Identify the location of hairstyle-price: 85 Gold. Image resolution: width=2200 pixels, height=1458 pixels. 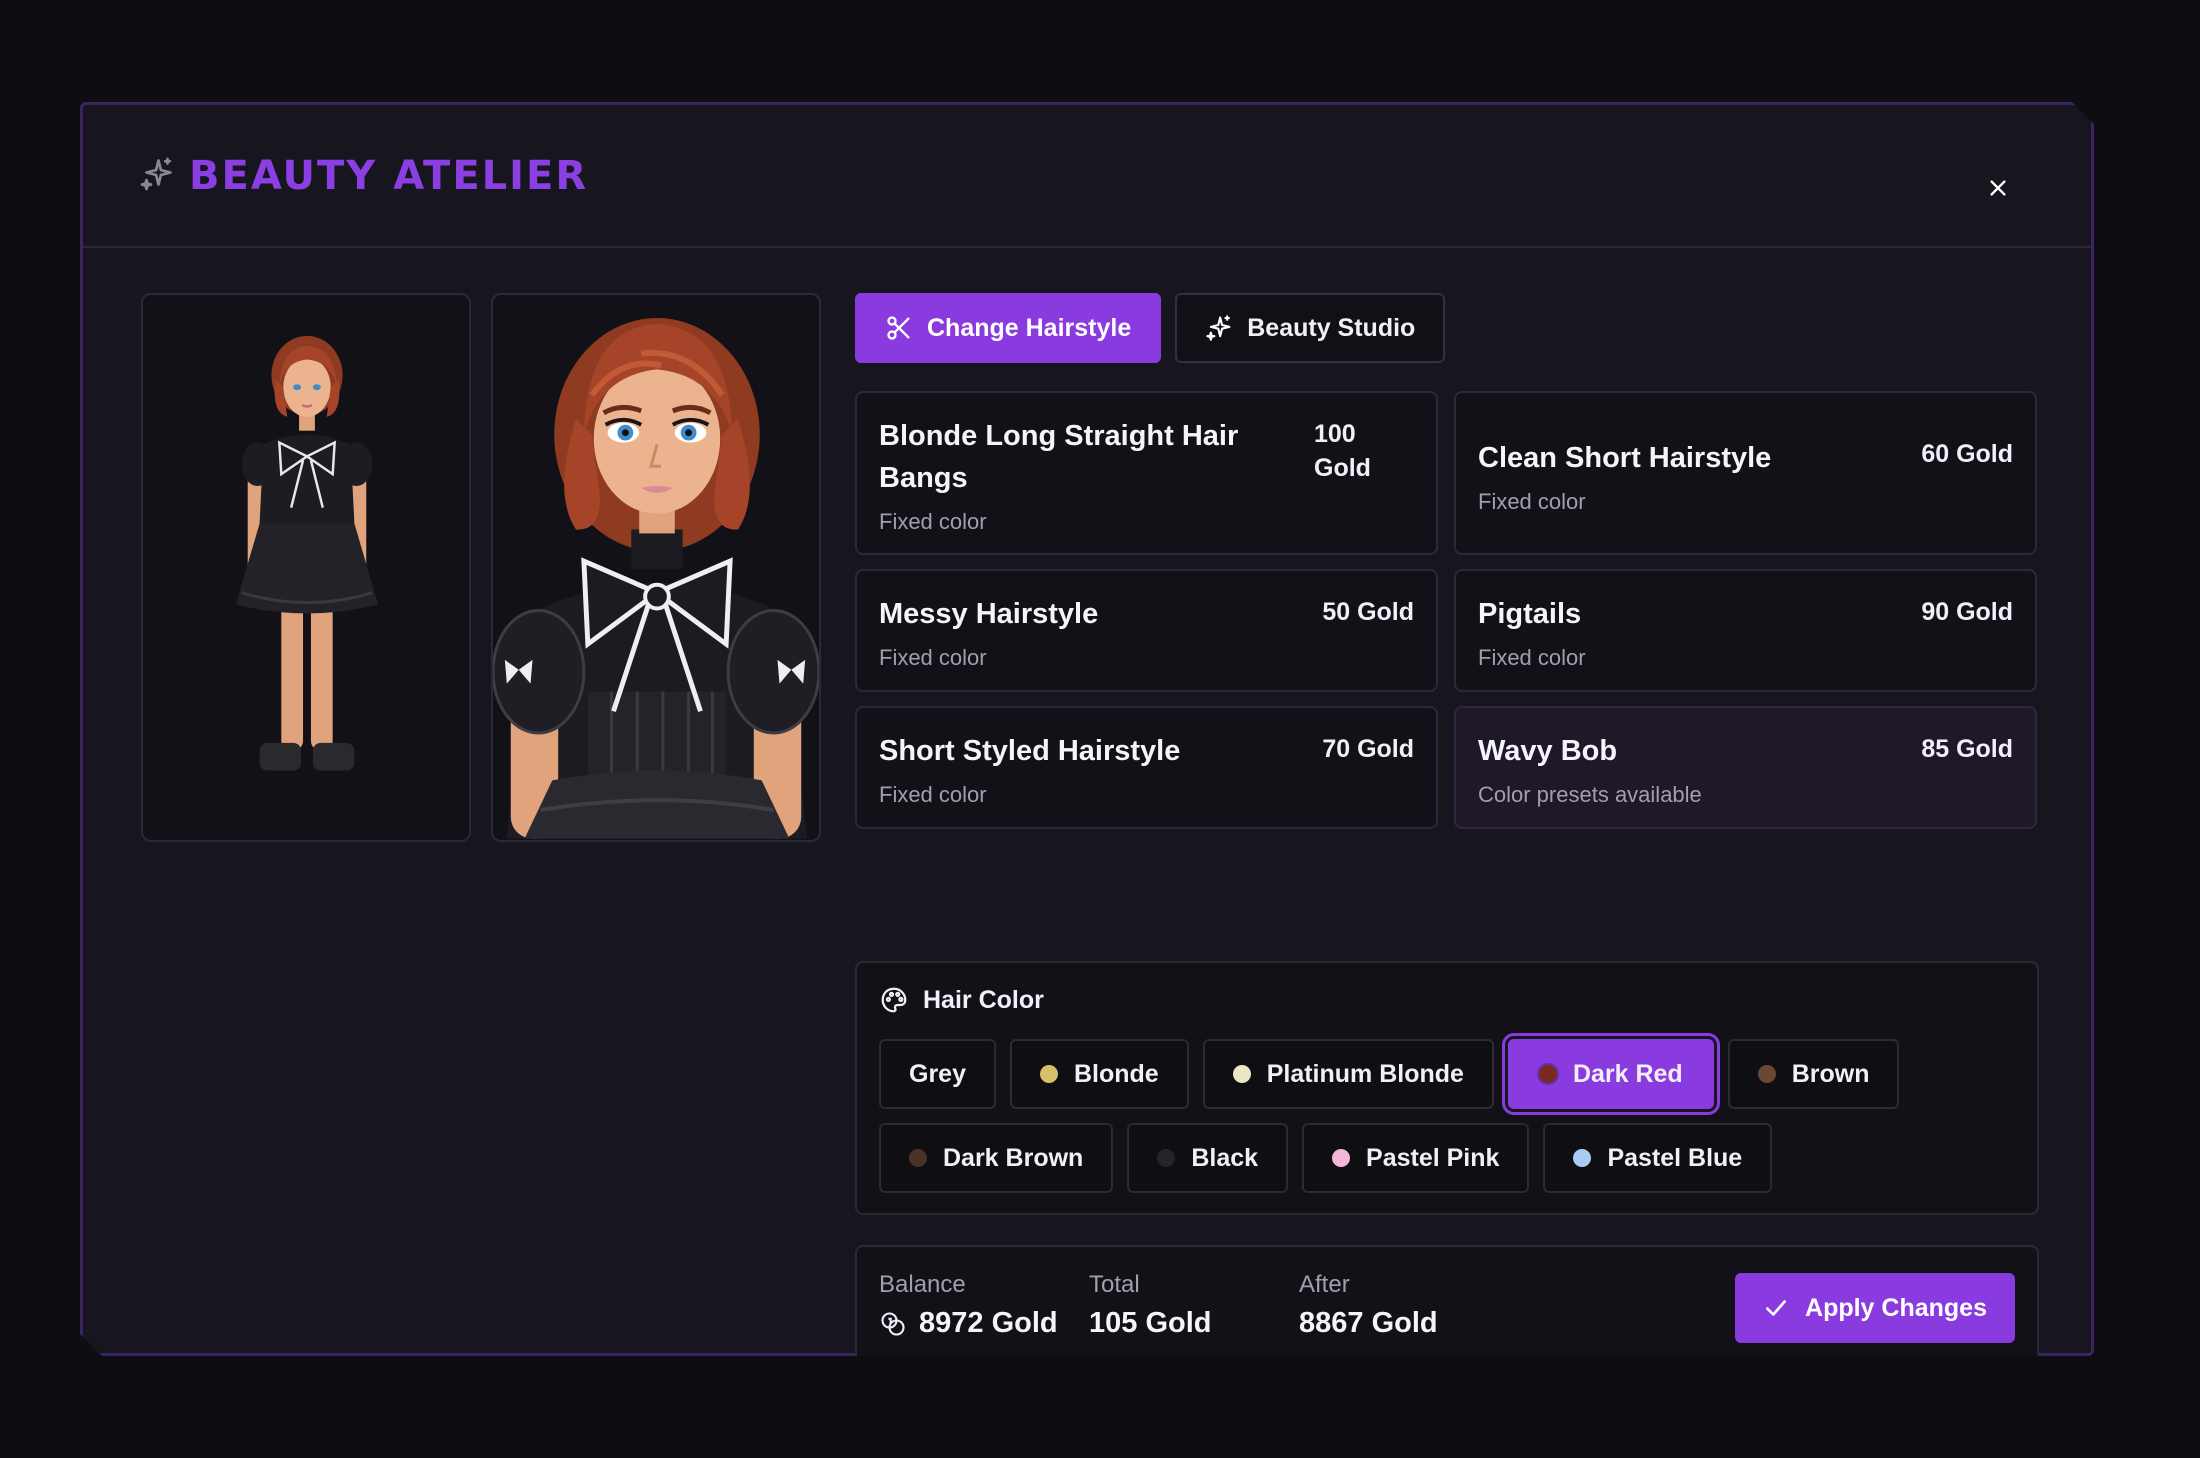
(1967, 749).